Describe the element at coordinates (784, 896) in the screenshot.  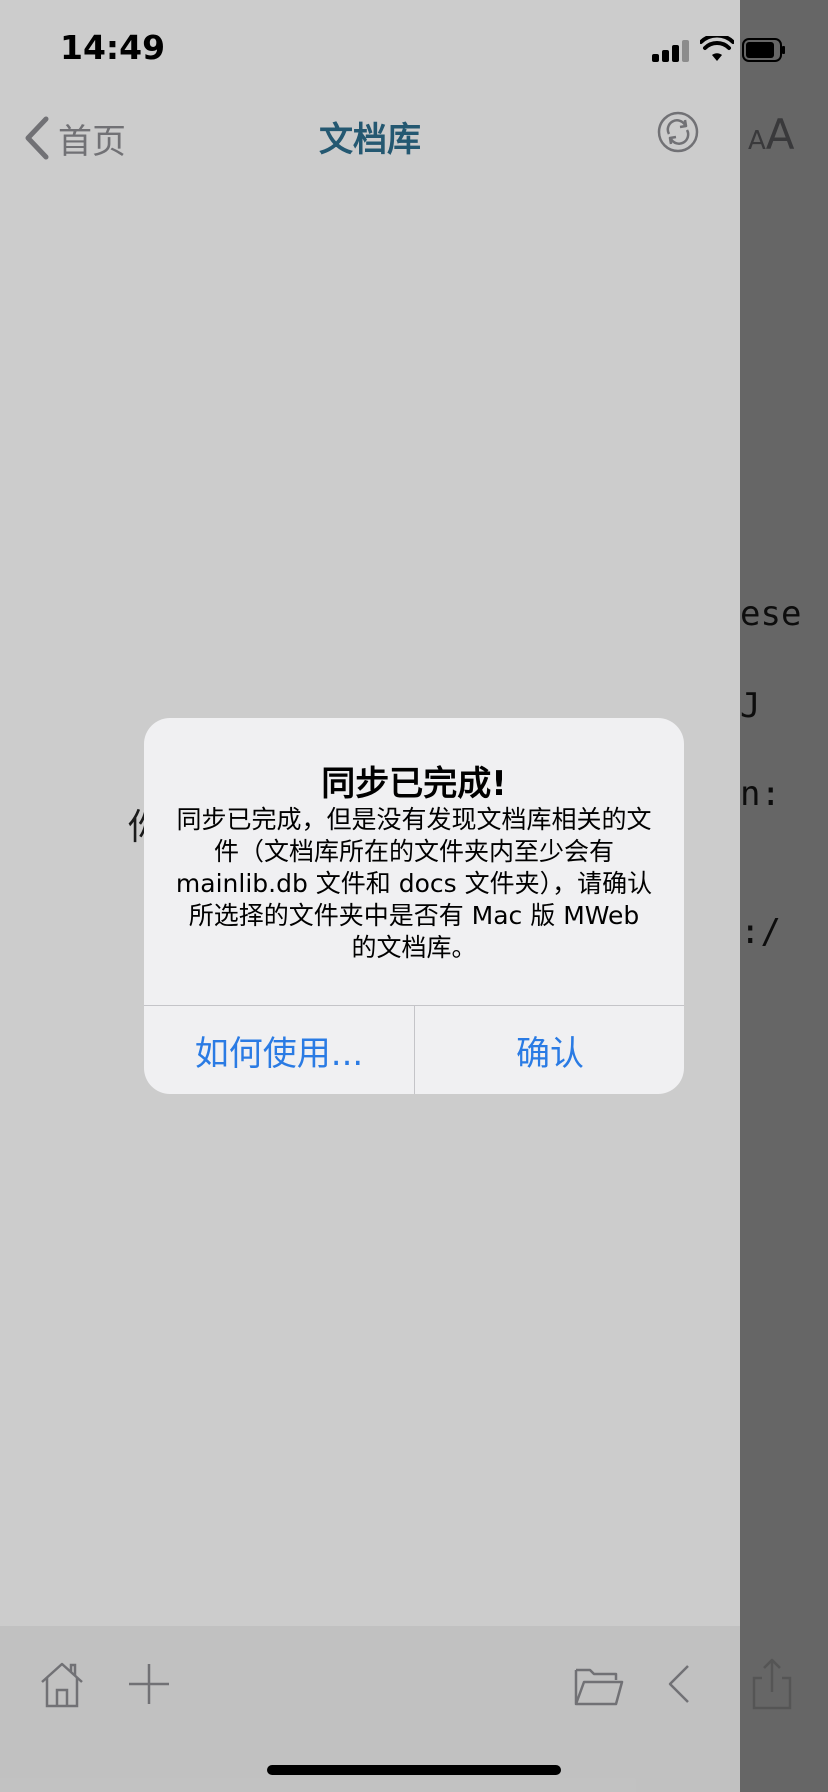
I see `side-panel-backdrop` at that location.